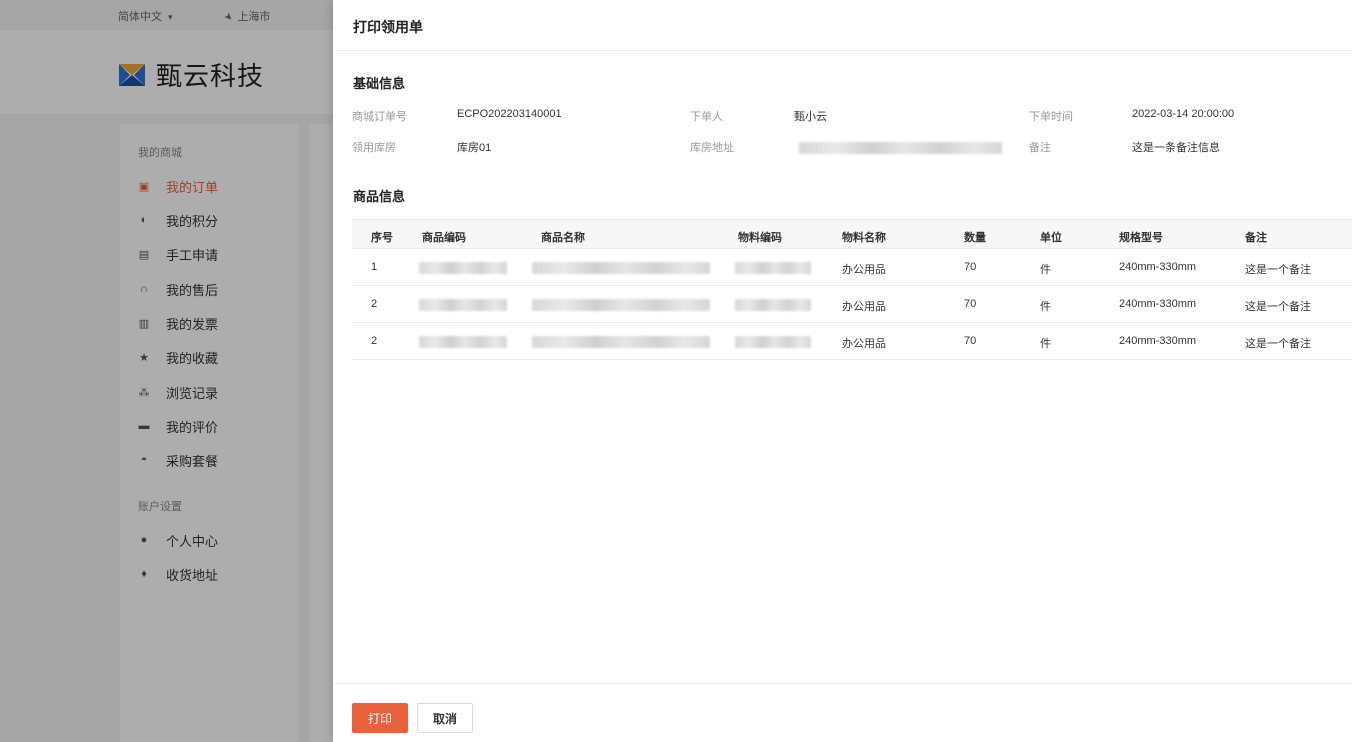 This screenshot has height=742, width=1352. I want to click on orderer-label: 下单人, so click(706, 117).